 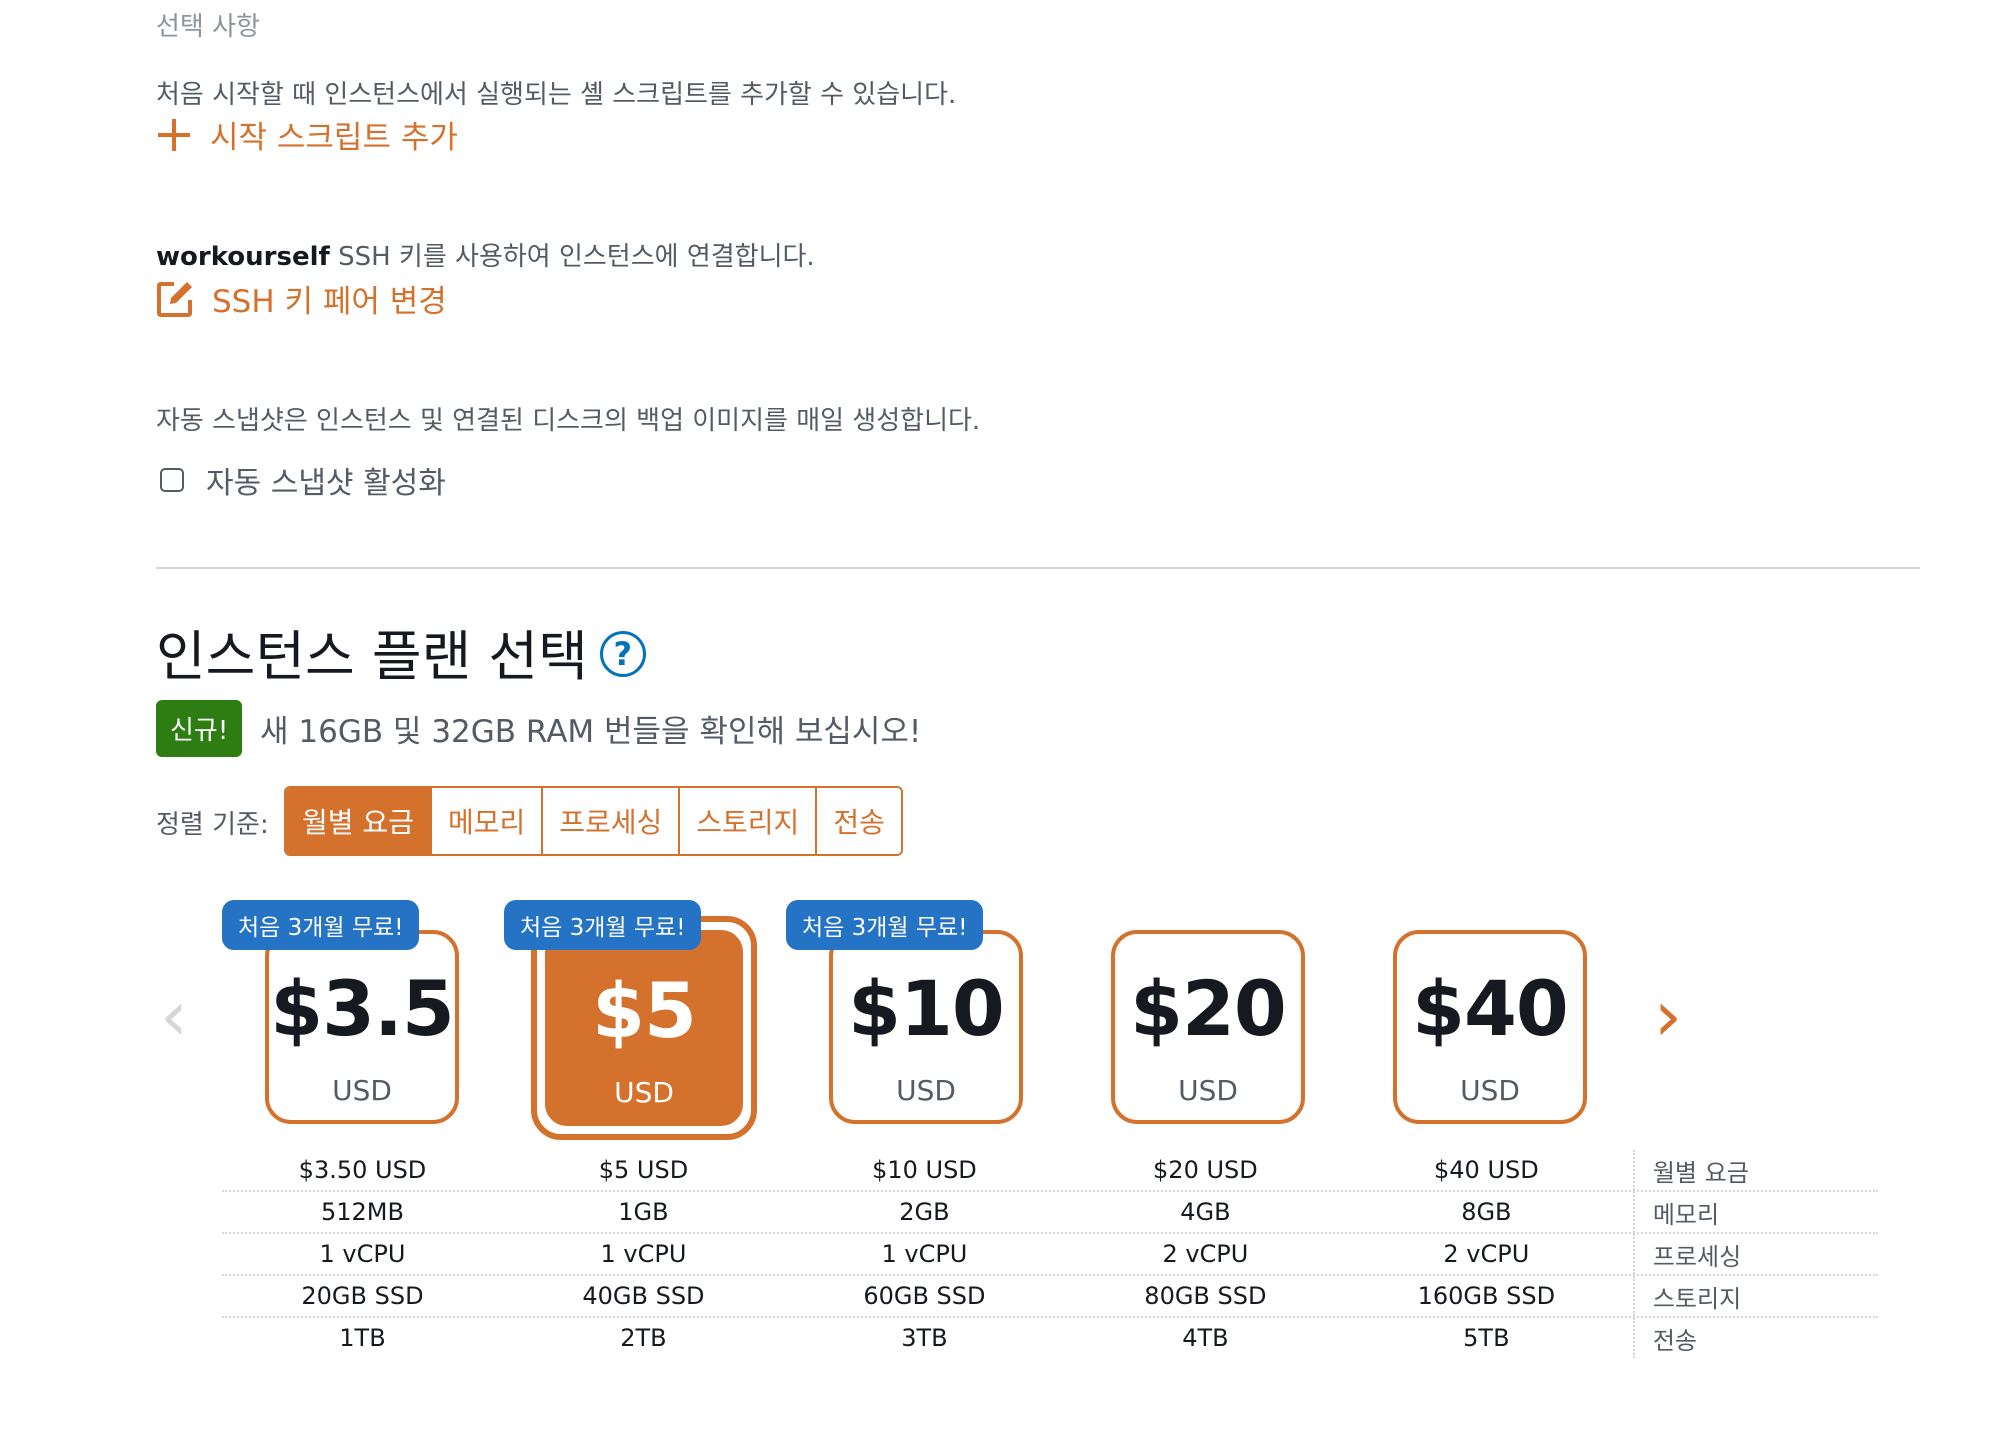 I want to click on sort-tab-memory: 메모리, so click(x=487, y=821).